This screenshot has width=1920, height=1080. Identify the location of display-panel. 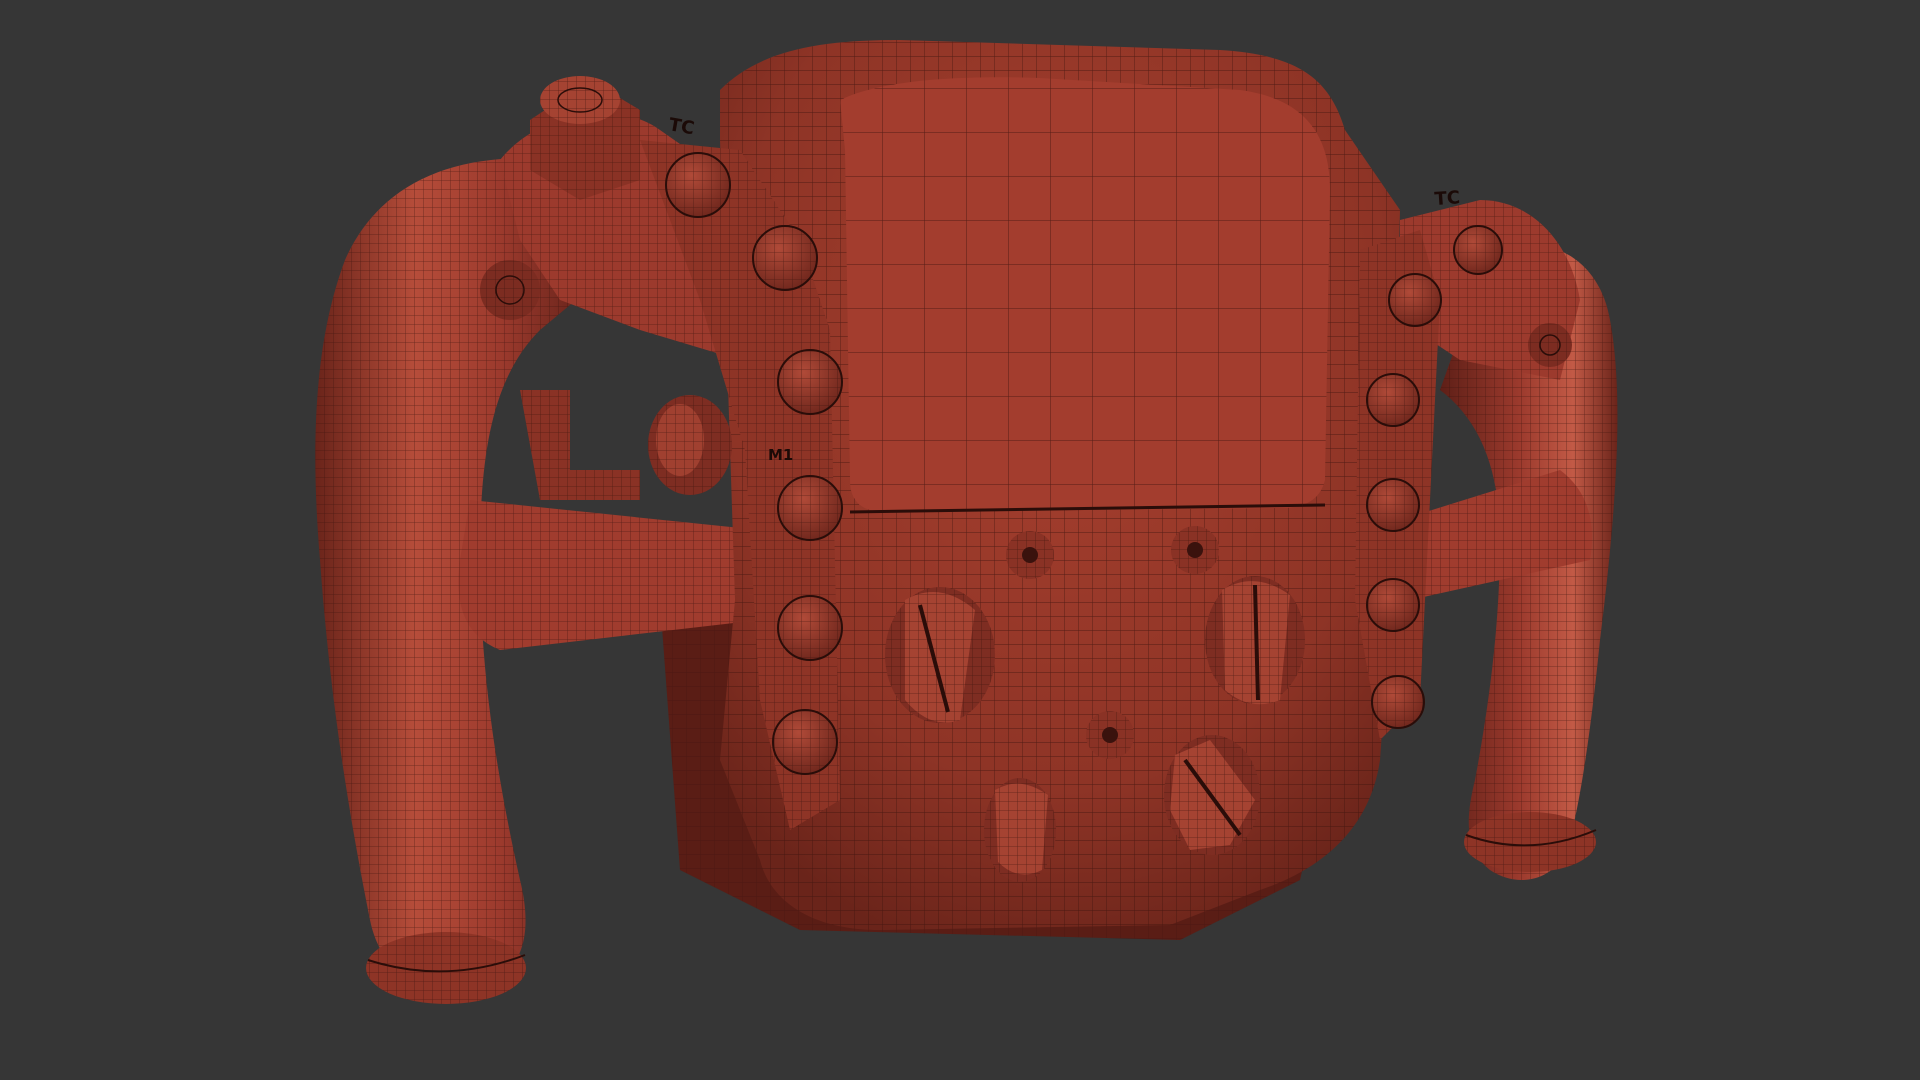
(1085, 295).